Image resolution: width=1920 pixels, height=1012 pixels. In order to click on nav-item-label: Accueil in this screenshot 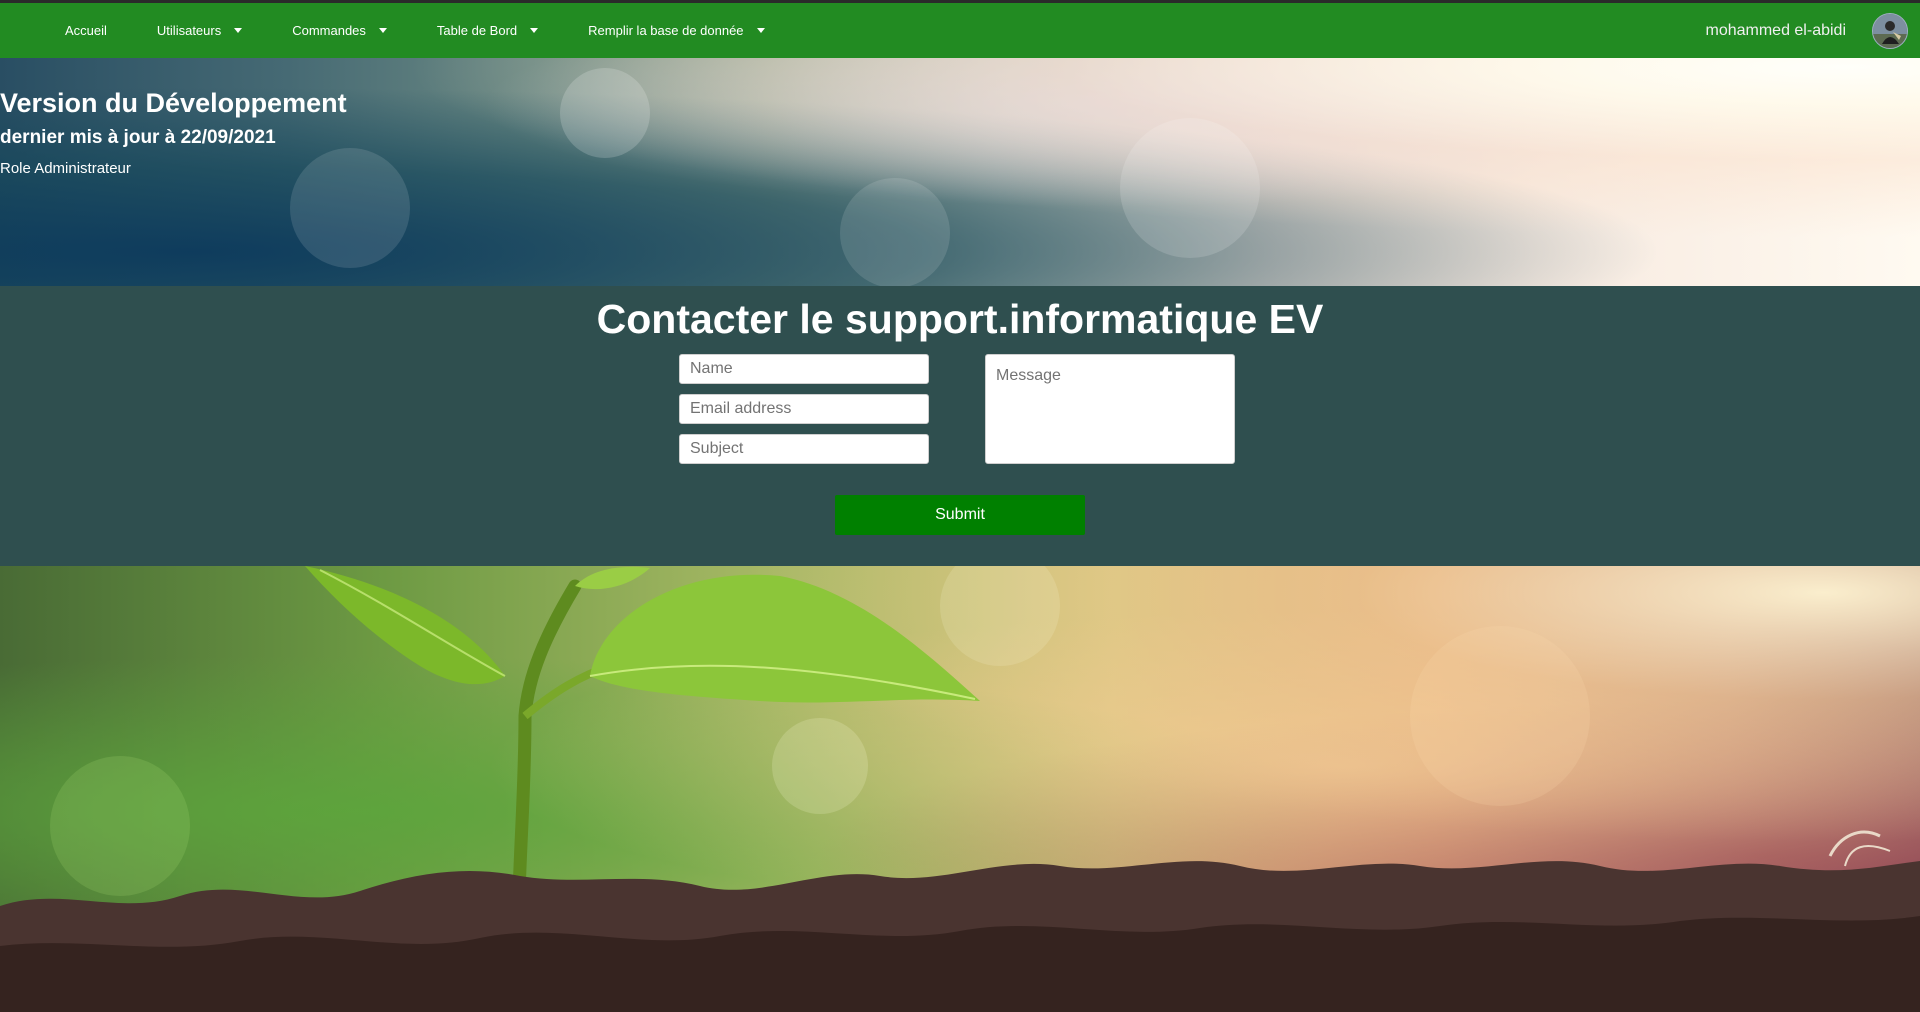, I will do `click(86, 30)`.